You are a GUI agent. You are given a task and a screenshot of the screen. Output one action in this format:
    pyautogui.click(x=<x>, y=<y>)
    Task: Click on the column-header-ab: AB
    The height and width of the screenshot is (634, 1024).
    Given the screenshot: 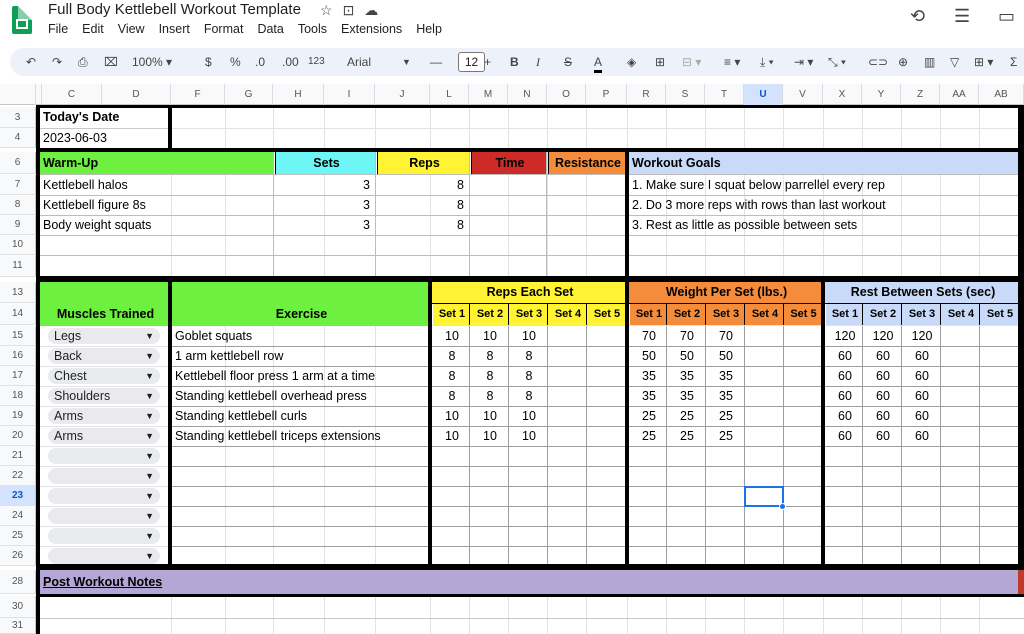 What is the action you would take?
    pyautogui.click(x=1001, y=94)
    